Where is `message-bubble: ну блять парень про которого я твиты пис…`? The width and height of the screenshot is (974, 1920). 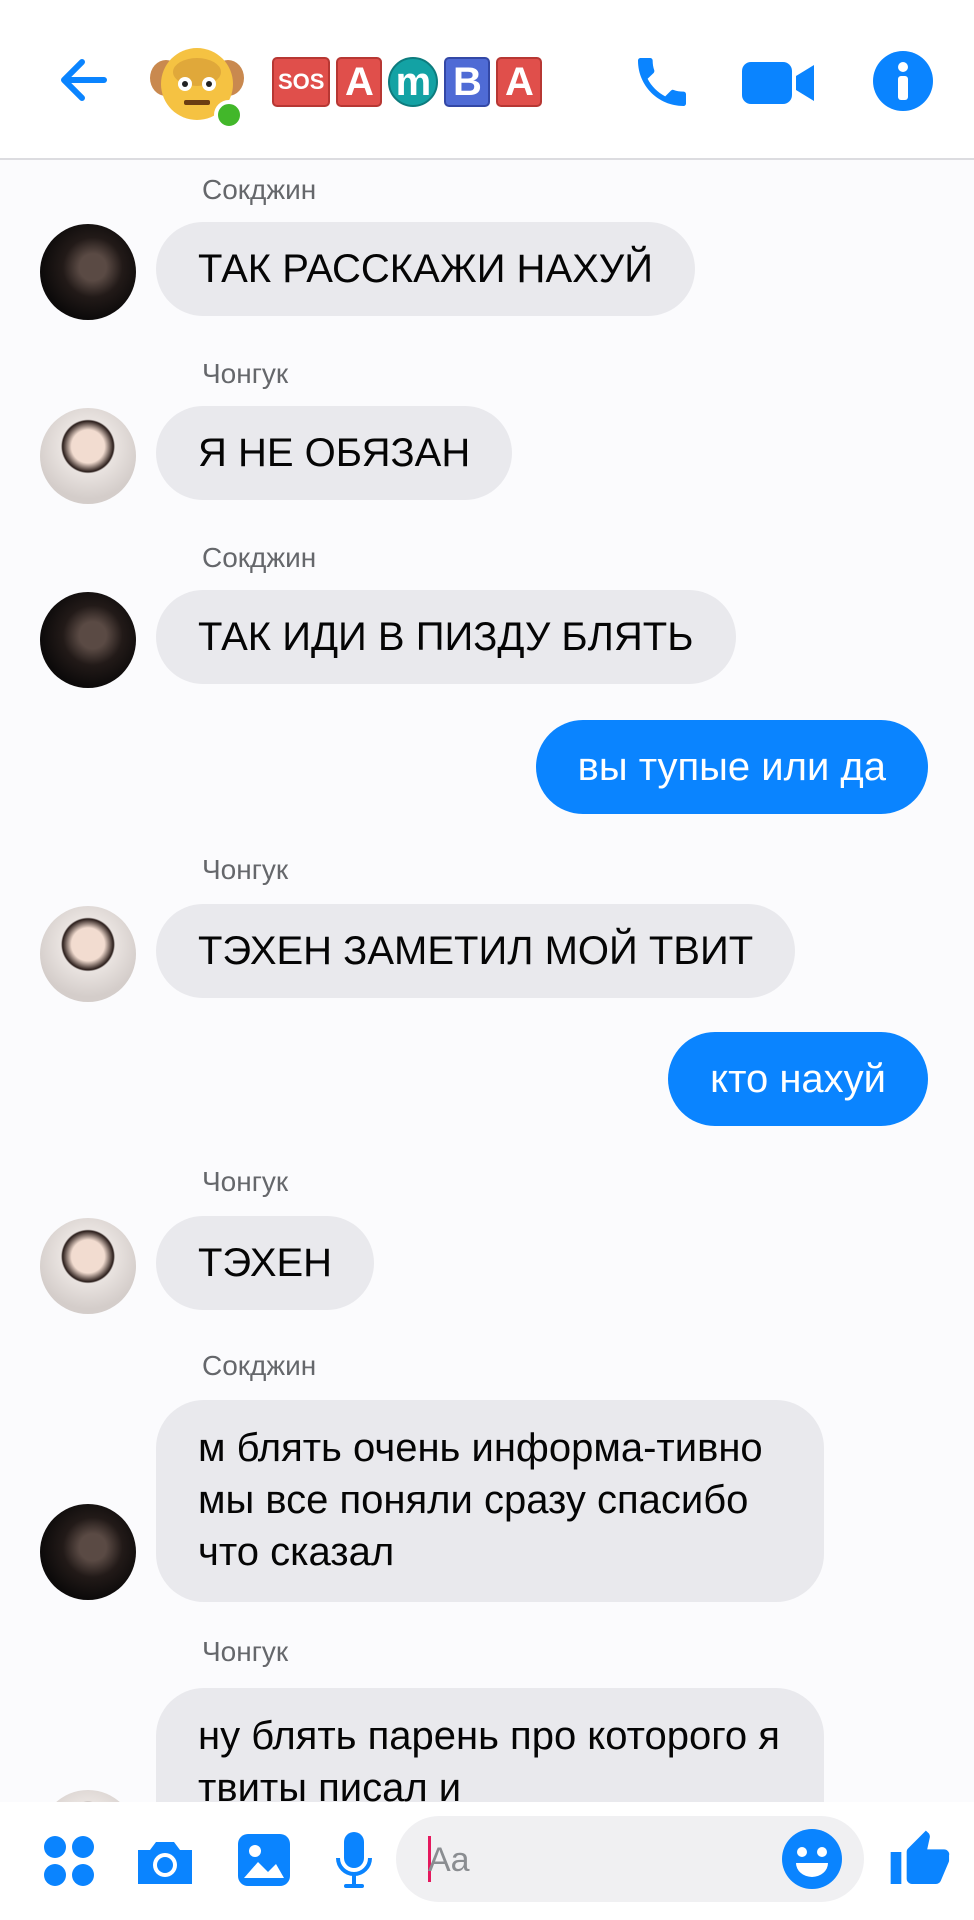
message-bubble: ну блять парень про которого я твиты пис… is located at coordinates (490, 1745).